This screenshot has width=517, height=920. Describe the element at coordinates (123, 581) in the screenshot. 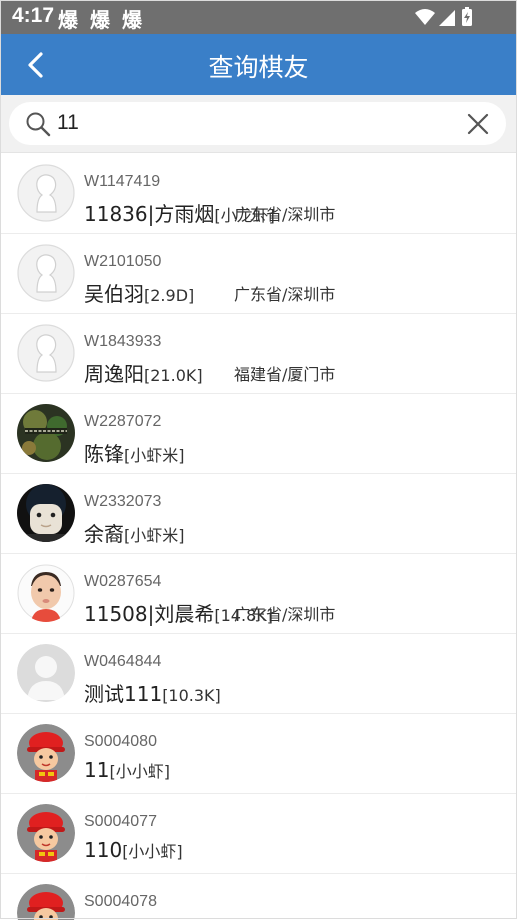

I see `player-id: W0287654` at that location.